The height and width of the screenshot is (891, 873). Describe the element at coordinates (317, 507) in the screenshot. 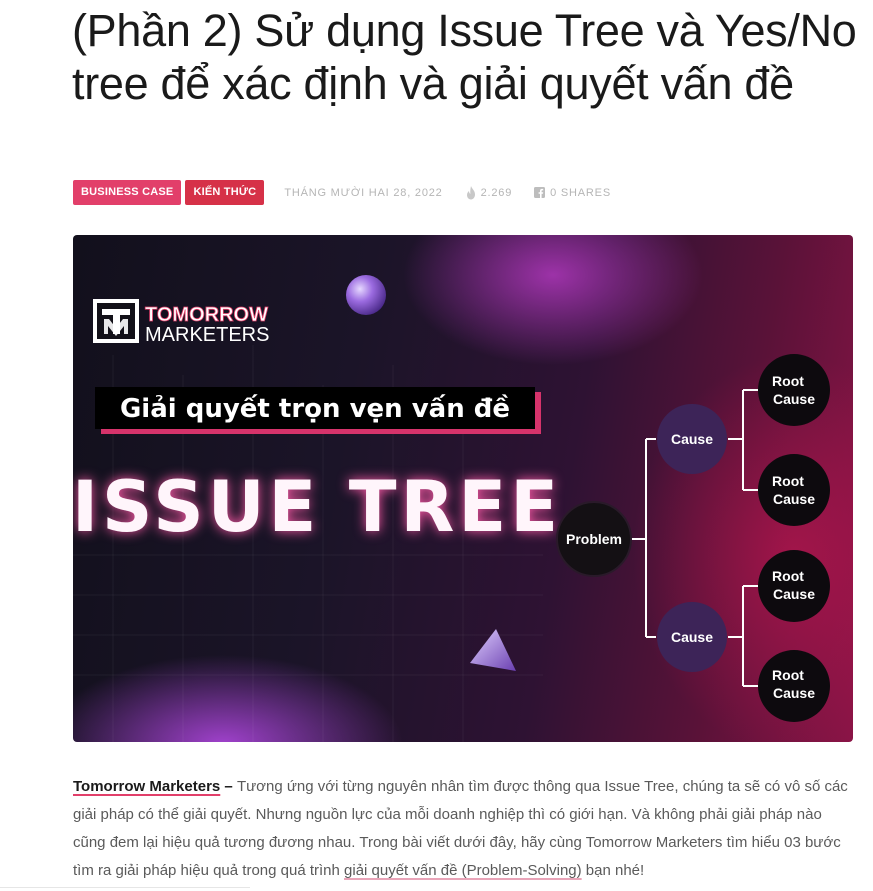

I see `hero-headline: ISSUE TREE` at that location.